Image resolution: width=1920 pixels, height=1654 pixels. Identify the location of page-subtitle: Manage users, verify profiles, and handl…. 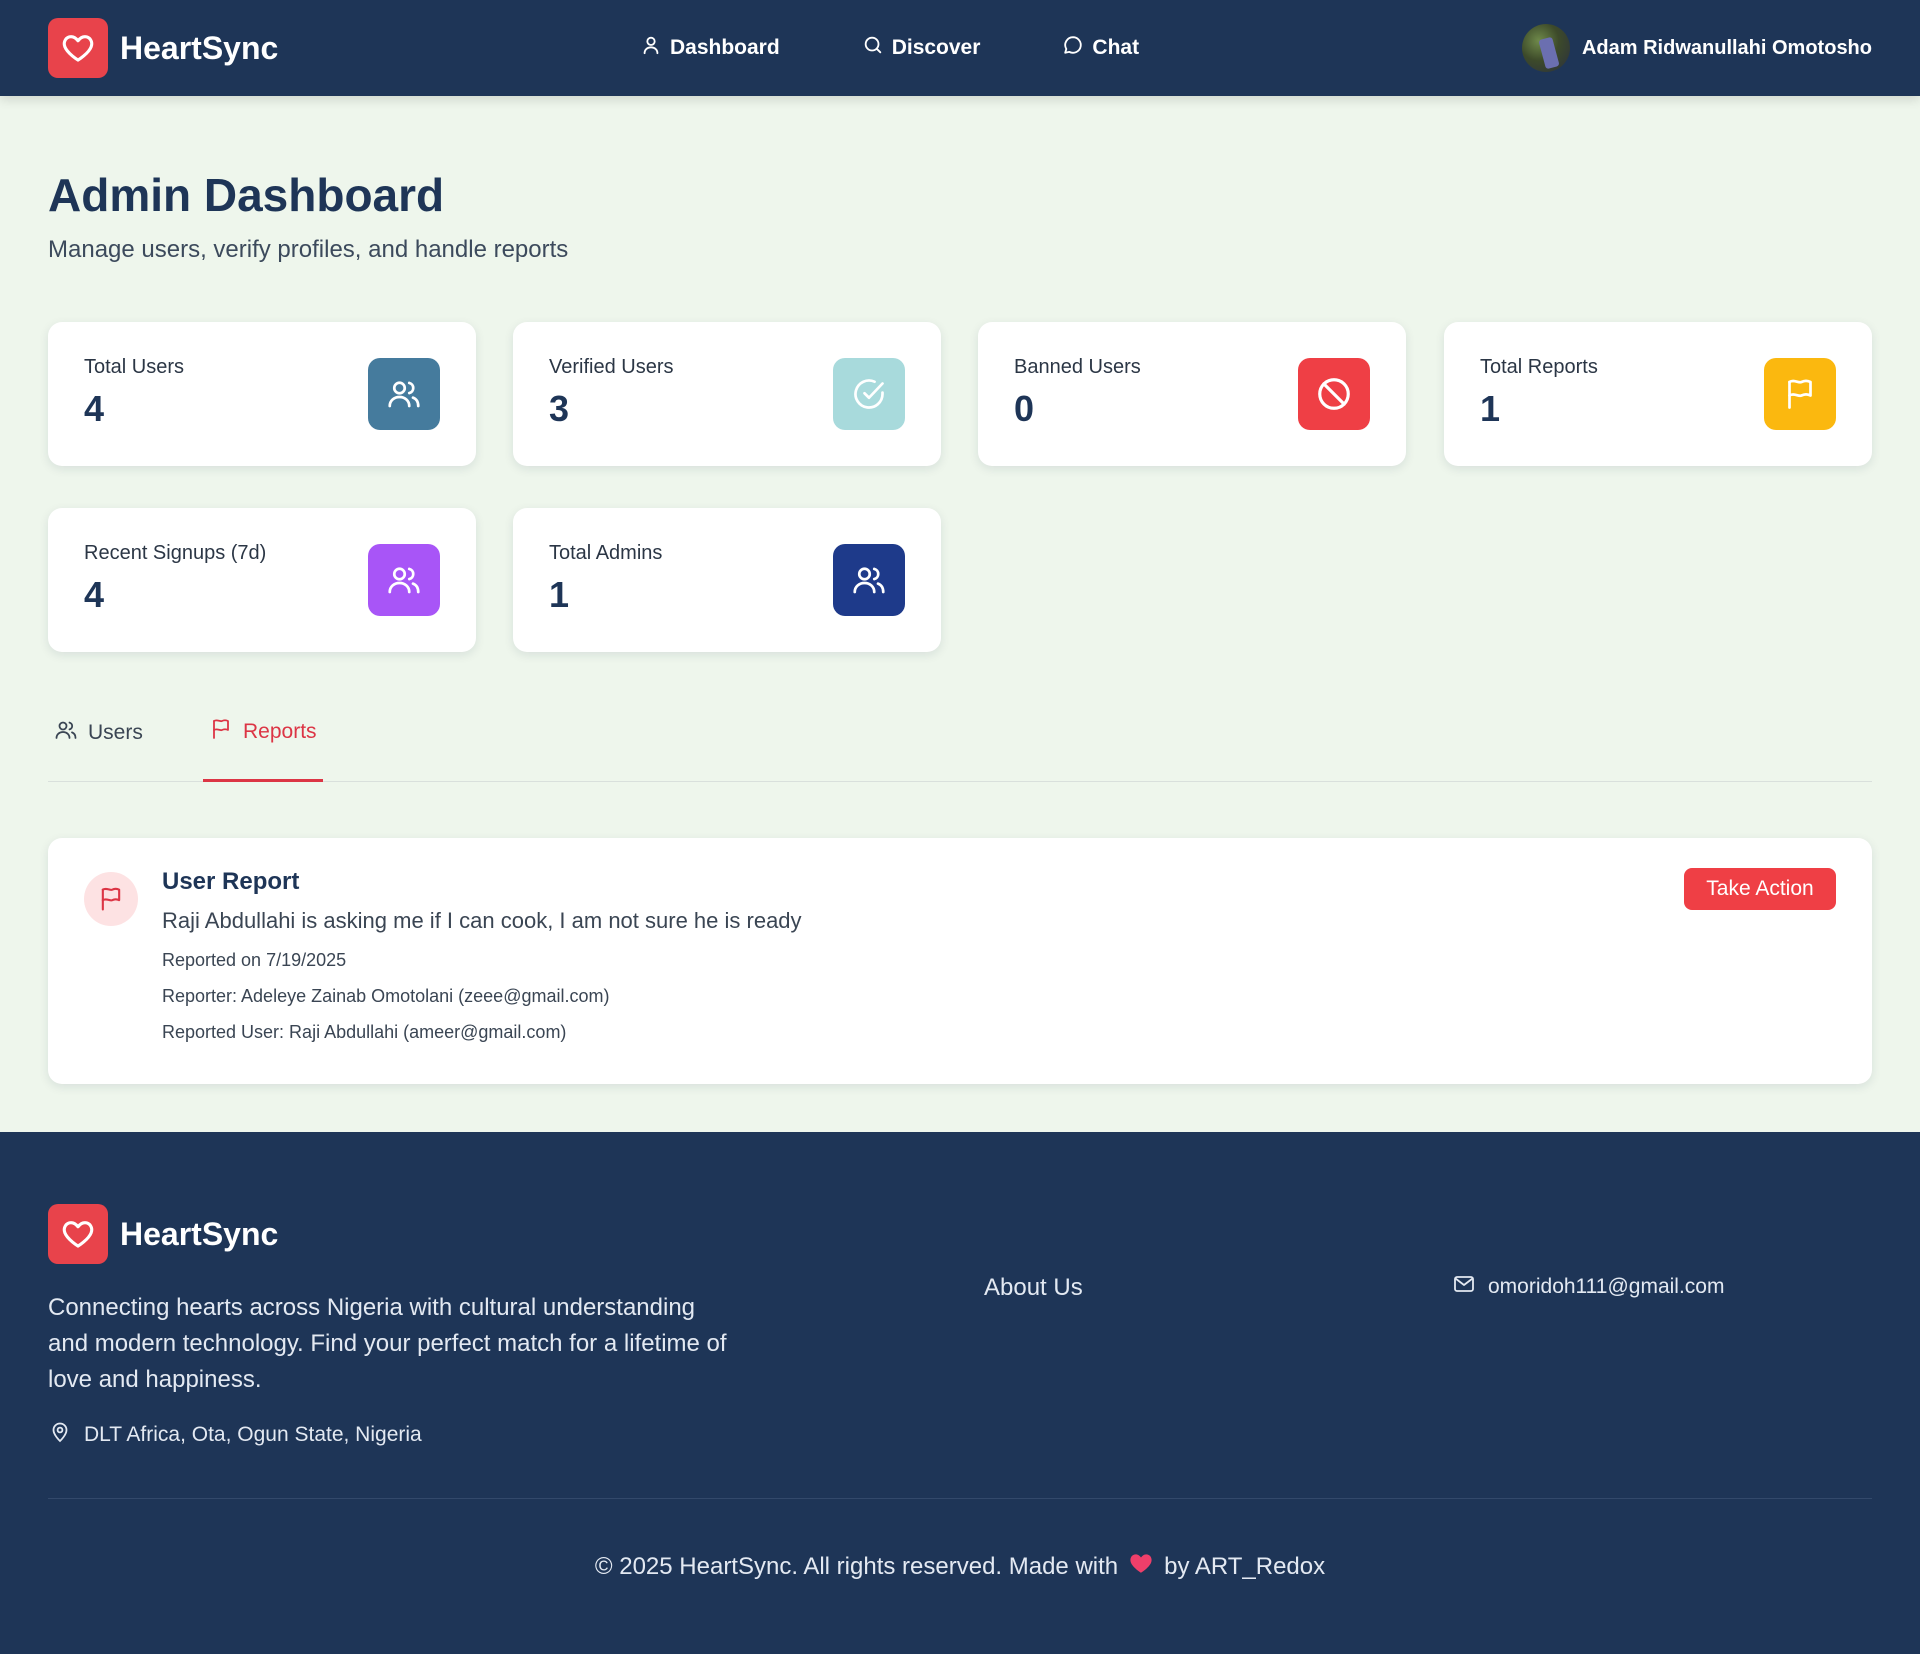
(308, 249).